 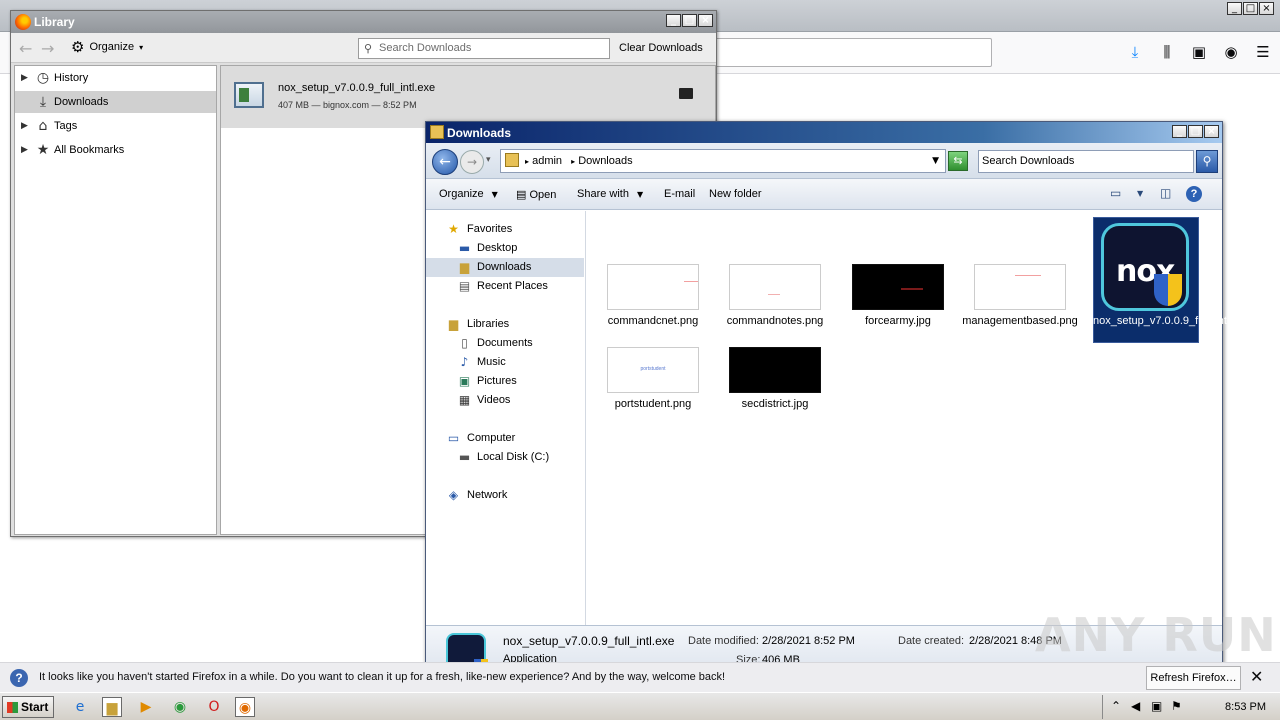 I want to click on downloads-folder-icon: ▆, so click(x=464, y=267).